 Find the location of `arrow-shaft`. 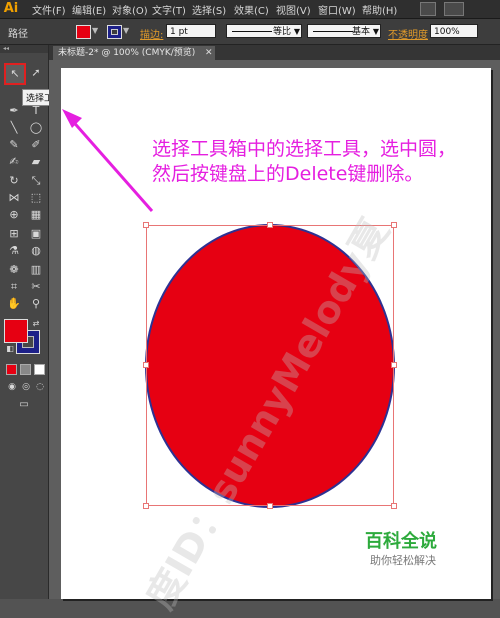

arrow-shaft is located at coordinates (111, 164).